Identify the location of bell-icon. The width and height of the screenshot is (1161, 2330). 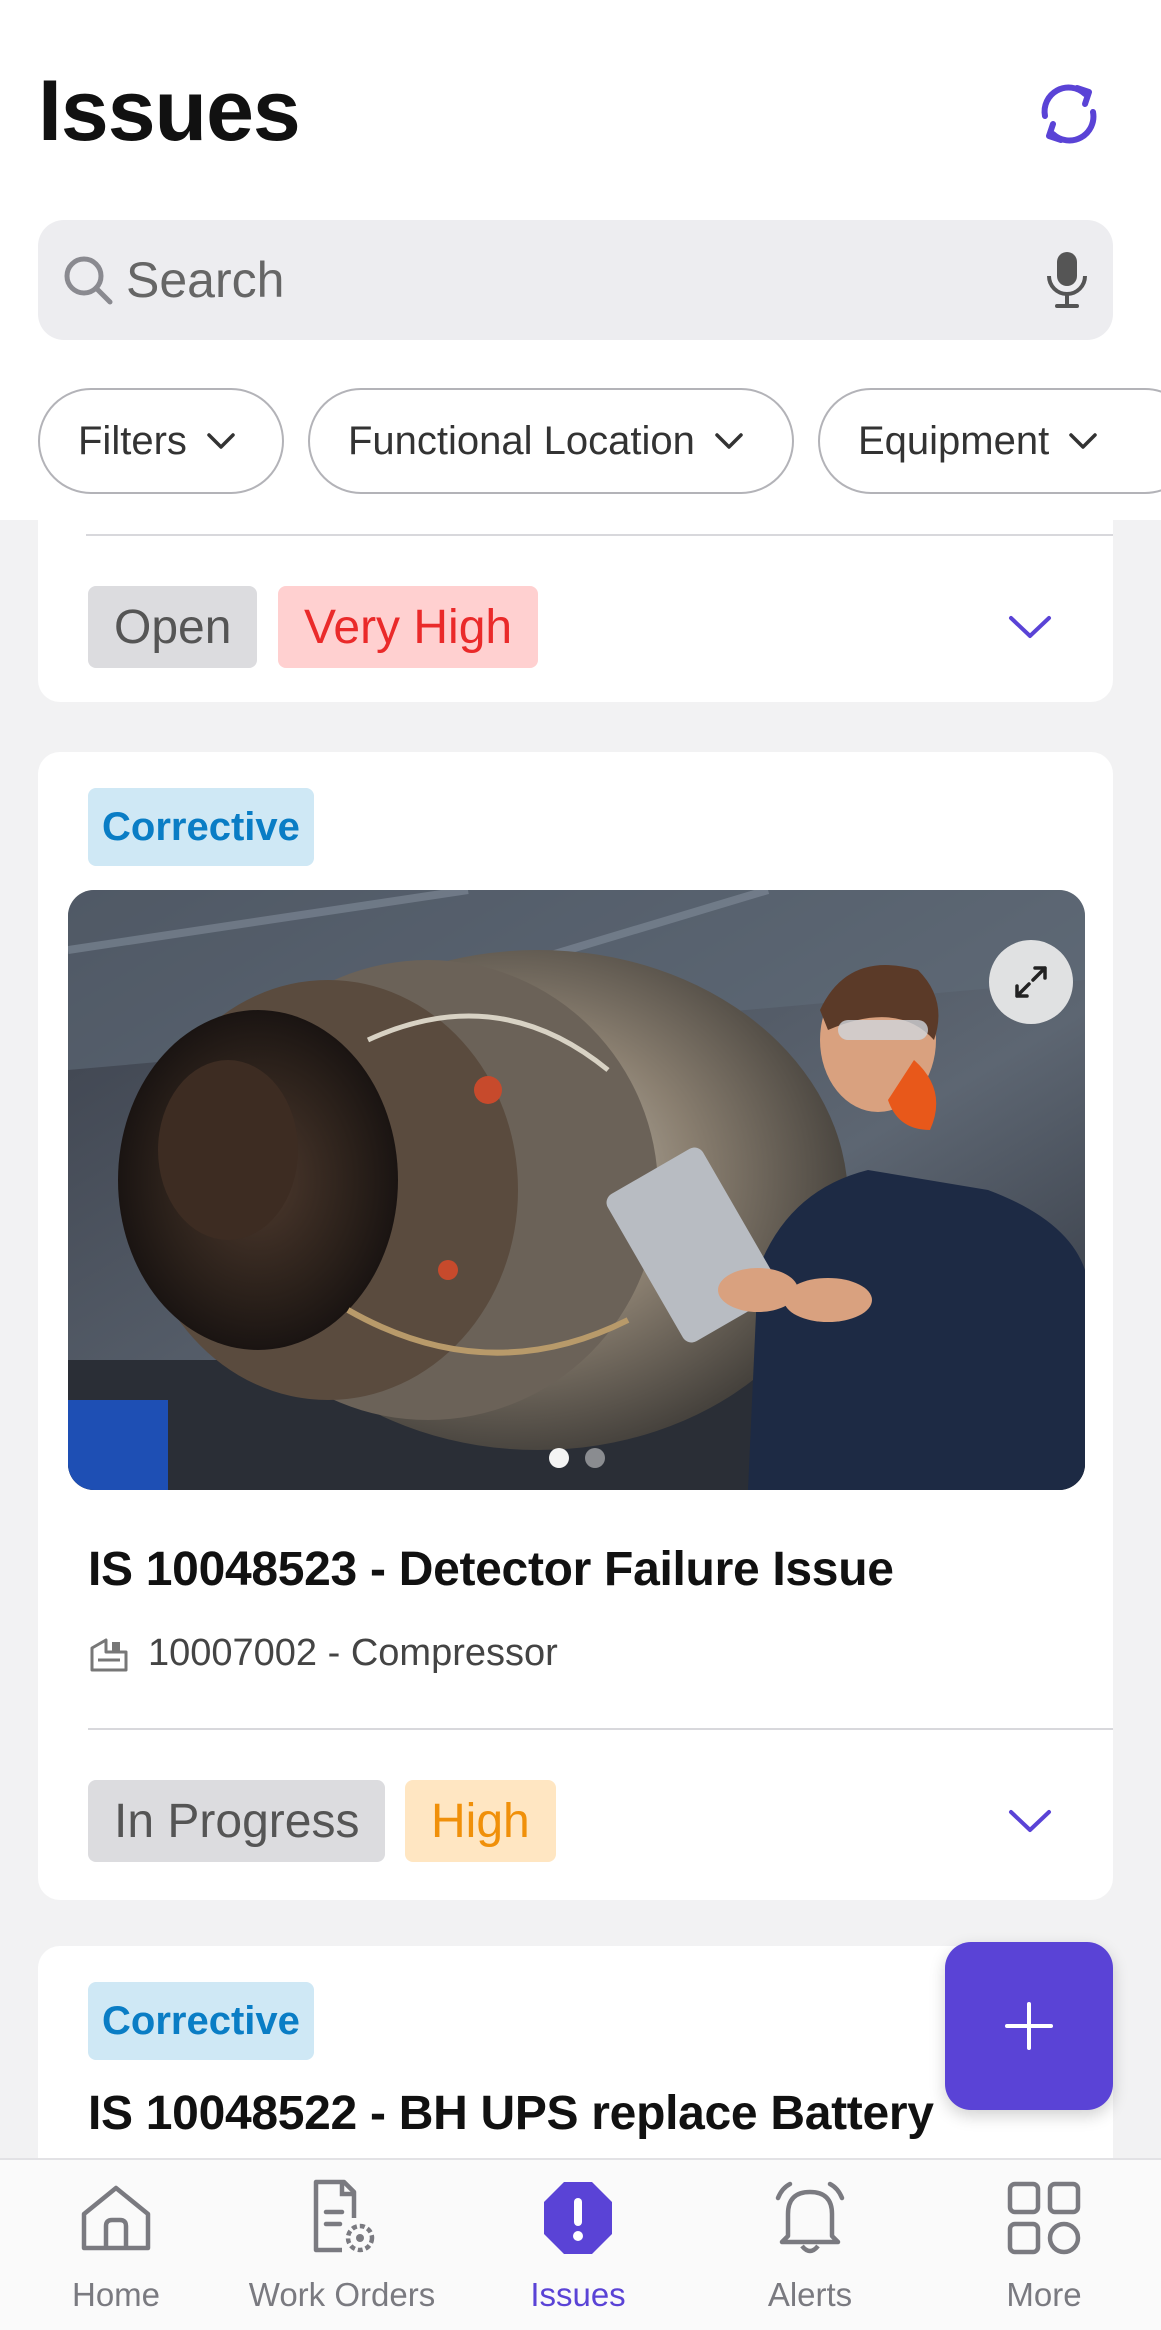
(810, 2217).